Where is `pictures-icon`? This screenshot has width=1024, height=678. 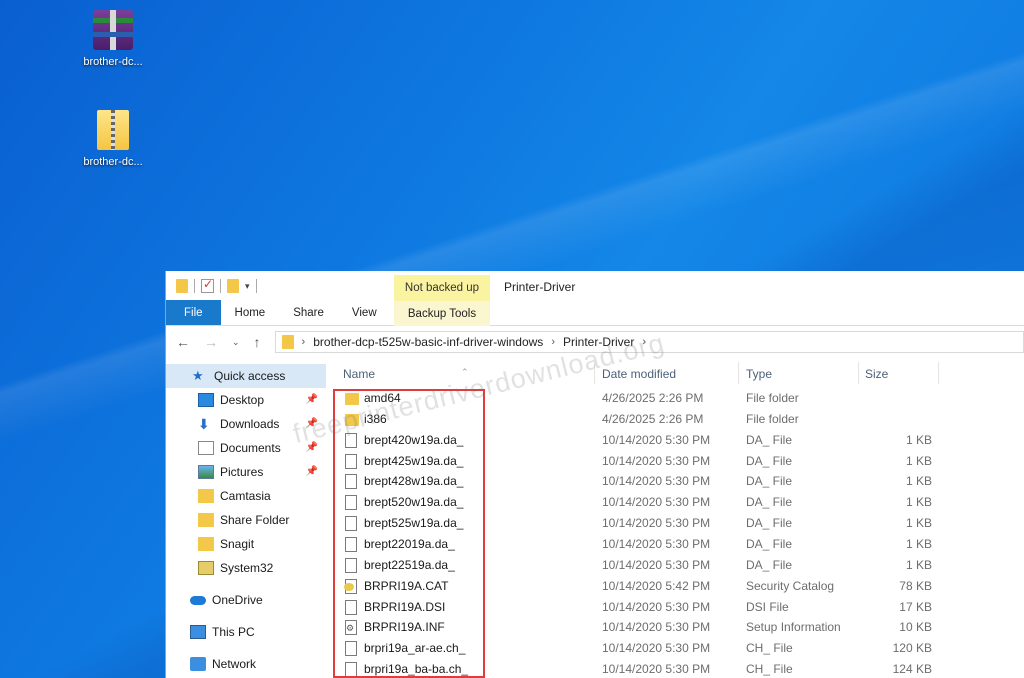
pictures-icon is located at coordinates (206, 472).